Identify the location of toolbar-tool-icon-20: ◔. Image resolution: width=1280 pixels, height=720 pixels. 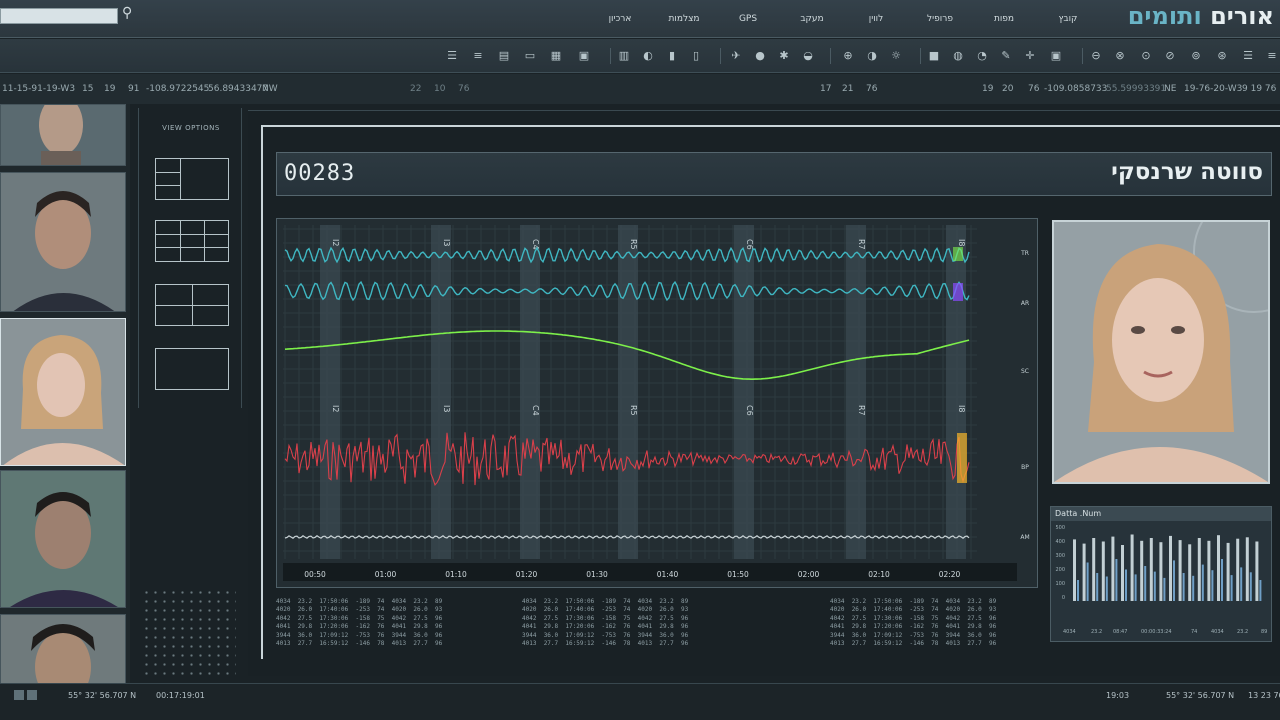
(982, 56).